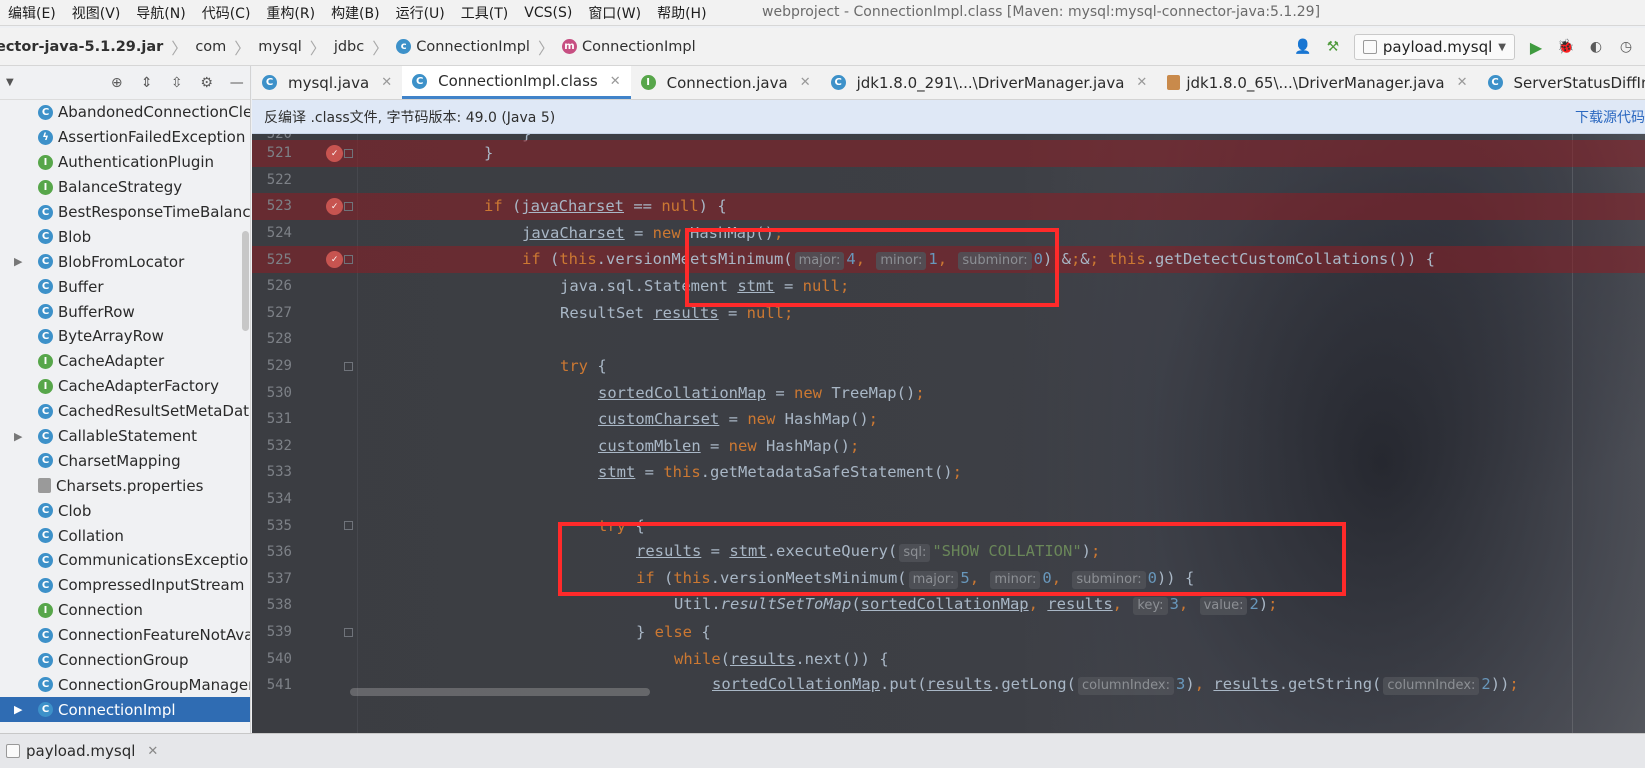 The height and width of the screenshot is (768, 1645). I want to click on tree-item: C CharsetMapping, so click(125, 460).